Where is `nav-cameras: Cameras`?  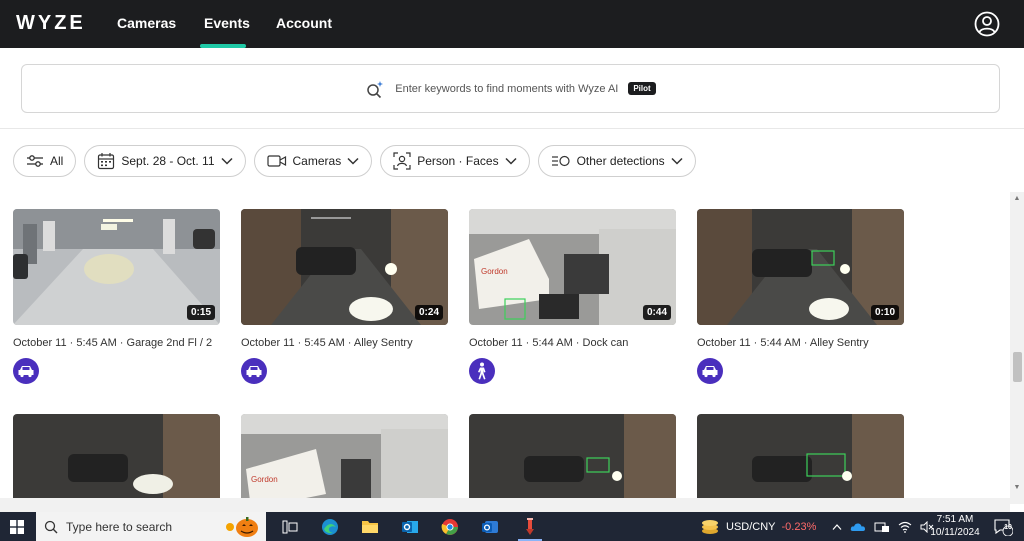 nav-cameras: Cameras is located at coordinates (146, 23).